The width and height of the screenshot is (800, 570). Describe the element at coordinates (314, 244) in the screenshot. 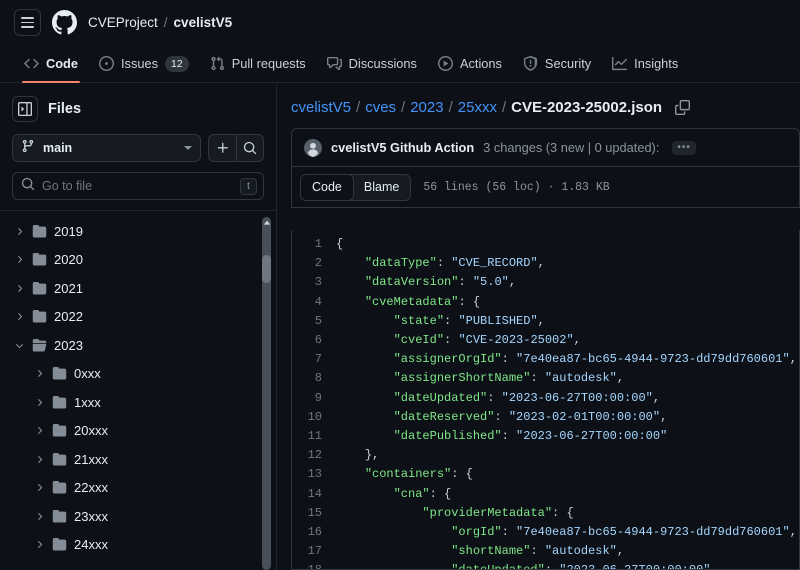

I see `line-number: 1` at that location.